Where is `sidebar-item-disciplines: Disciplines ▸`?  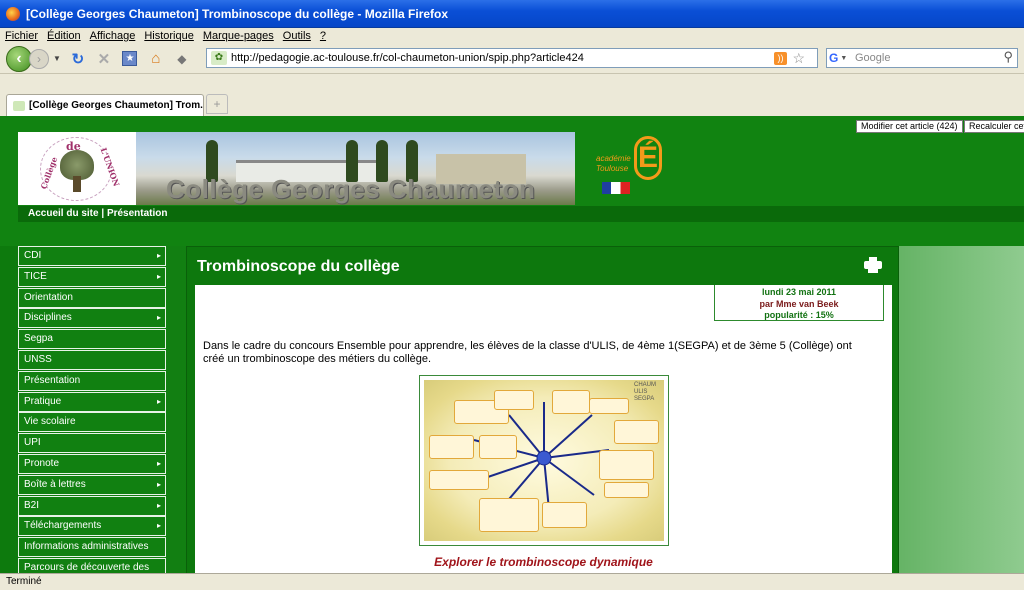
sidebar-item-disciplines: Disciplines ▸ is located at coordinates (92, 318).